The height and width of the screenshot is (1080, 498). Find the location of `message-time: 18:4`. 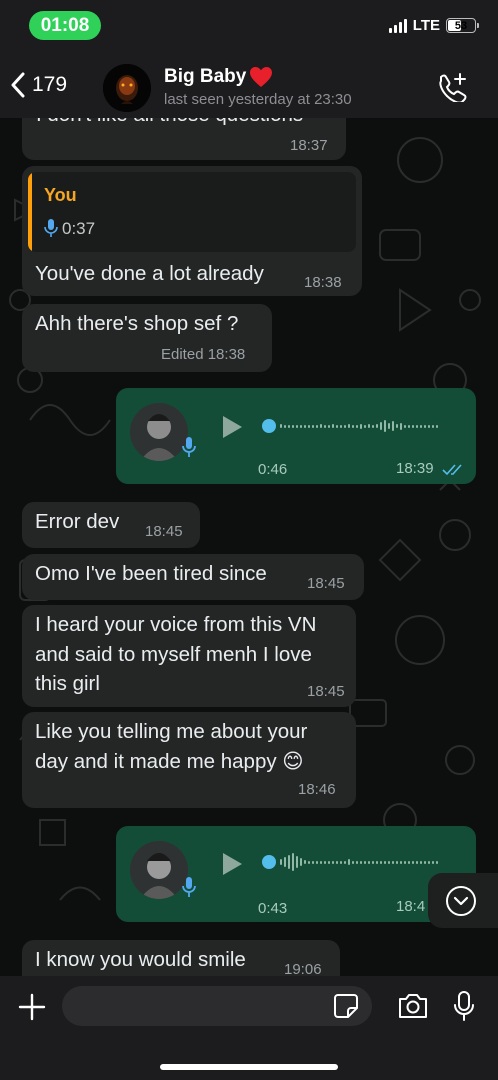

message-time: 18:4 is located at coordinates (411, 906).